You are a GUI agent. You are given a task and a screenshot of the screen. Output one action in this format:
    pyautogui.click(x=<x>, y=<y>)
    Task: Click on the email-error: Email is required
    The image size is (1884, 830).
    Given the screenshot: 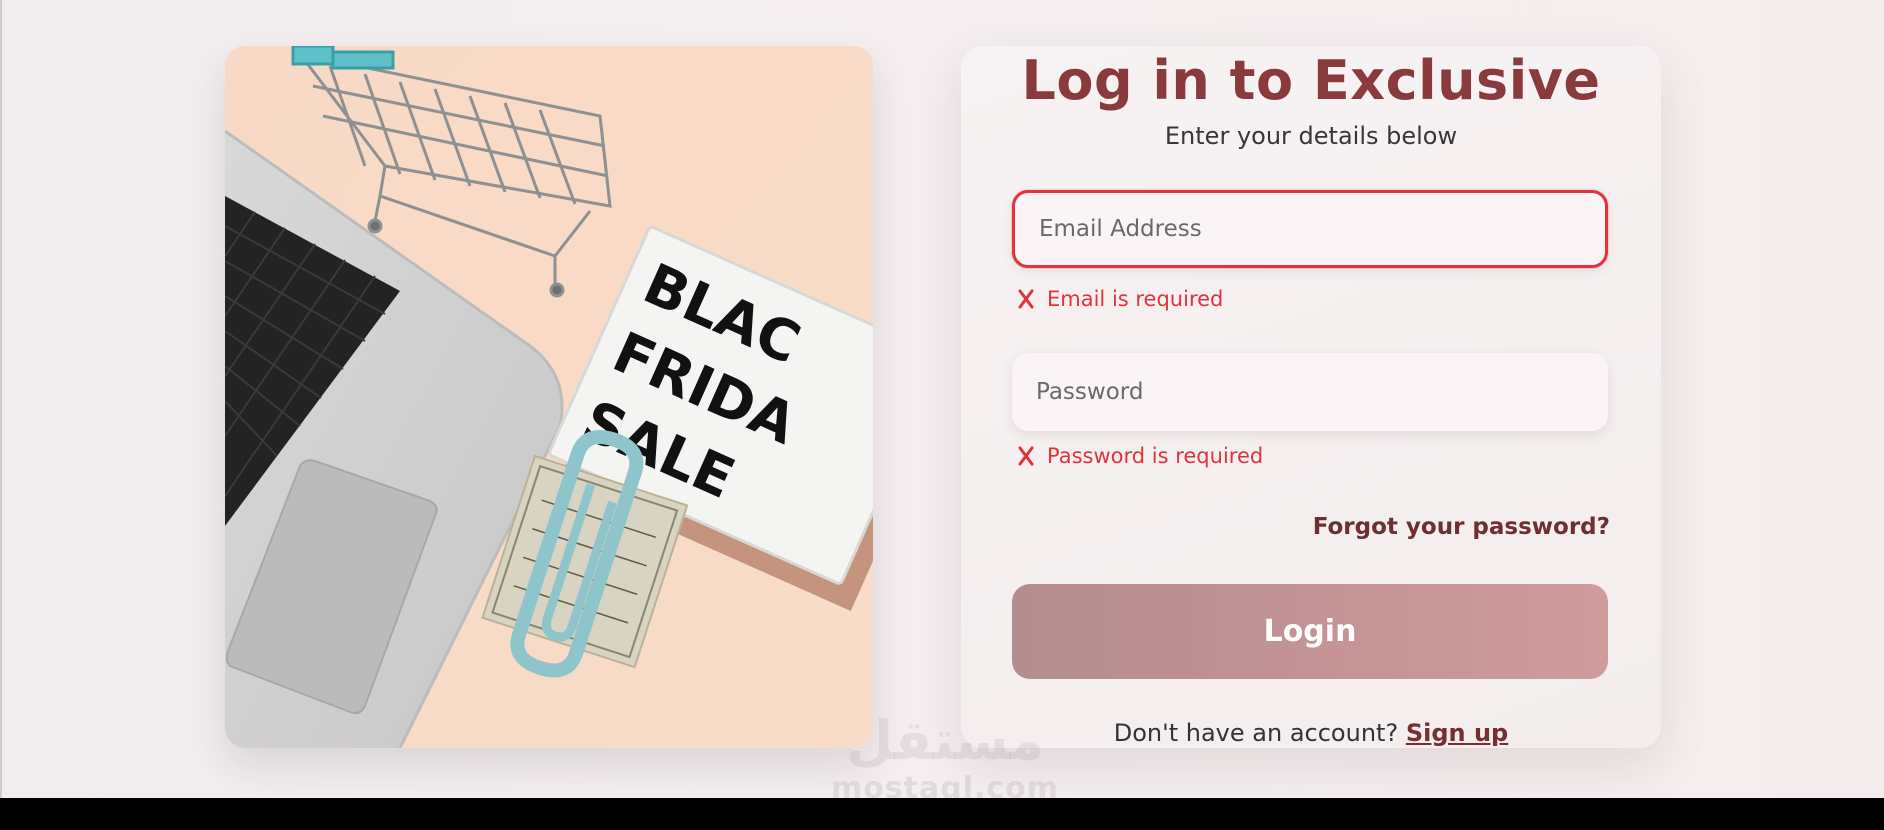 What is the action you would take?
    pyautogui.click(x=1117, y=299)
    